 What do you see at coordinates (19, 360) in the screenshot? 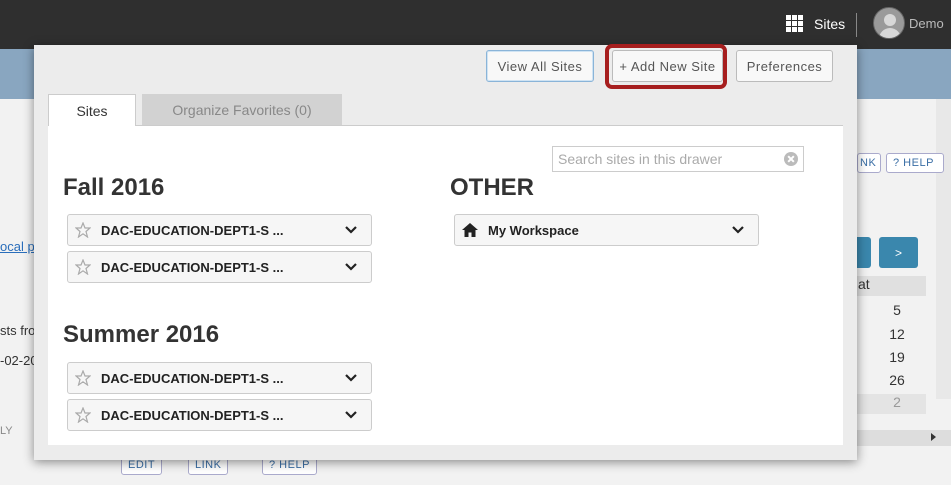
I see `background-text: -02-20` at bounding box center [19, 360].